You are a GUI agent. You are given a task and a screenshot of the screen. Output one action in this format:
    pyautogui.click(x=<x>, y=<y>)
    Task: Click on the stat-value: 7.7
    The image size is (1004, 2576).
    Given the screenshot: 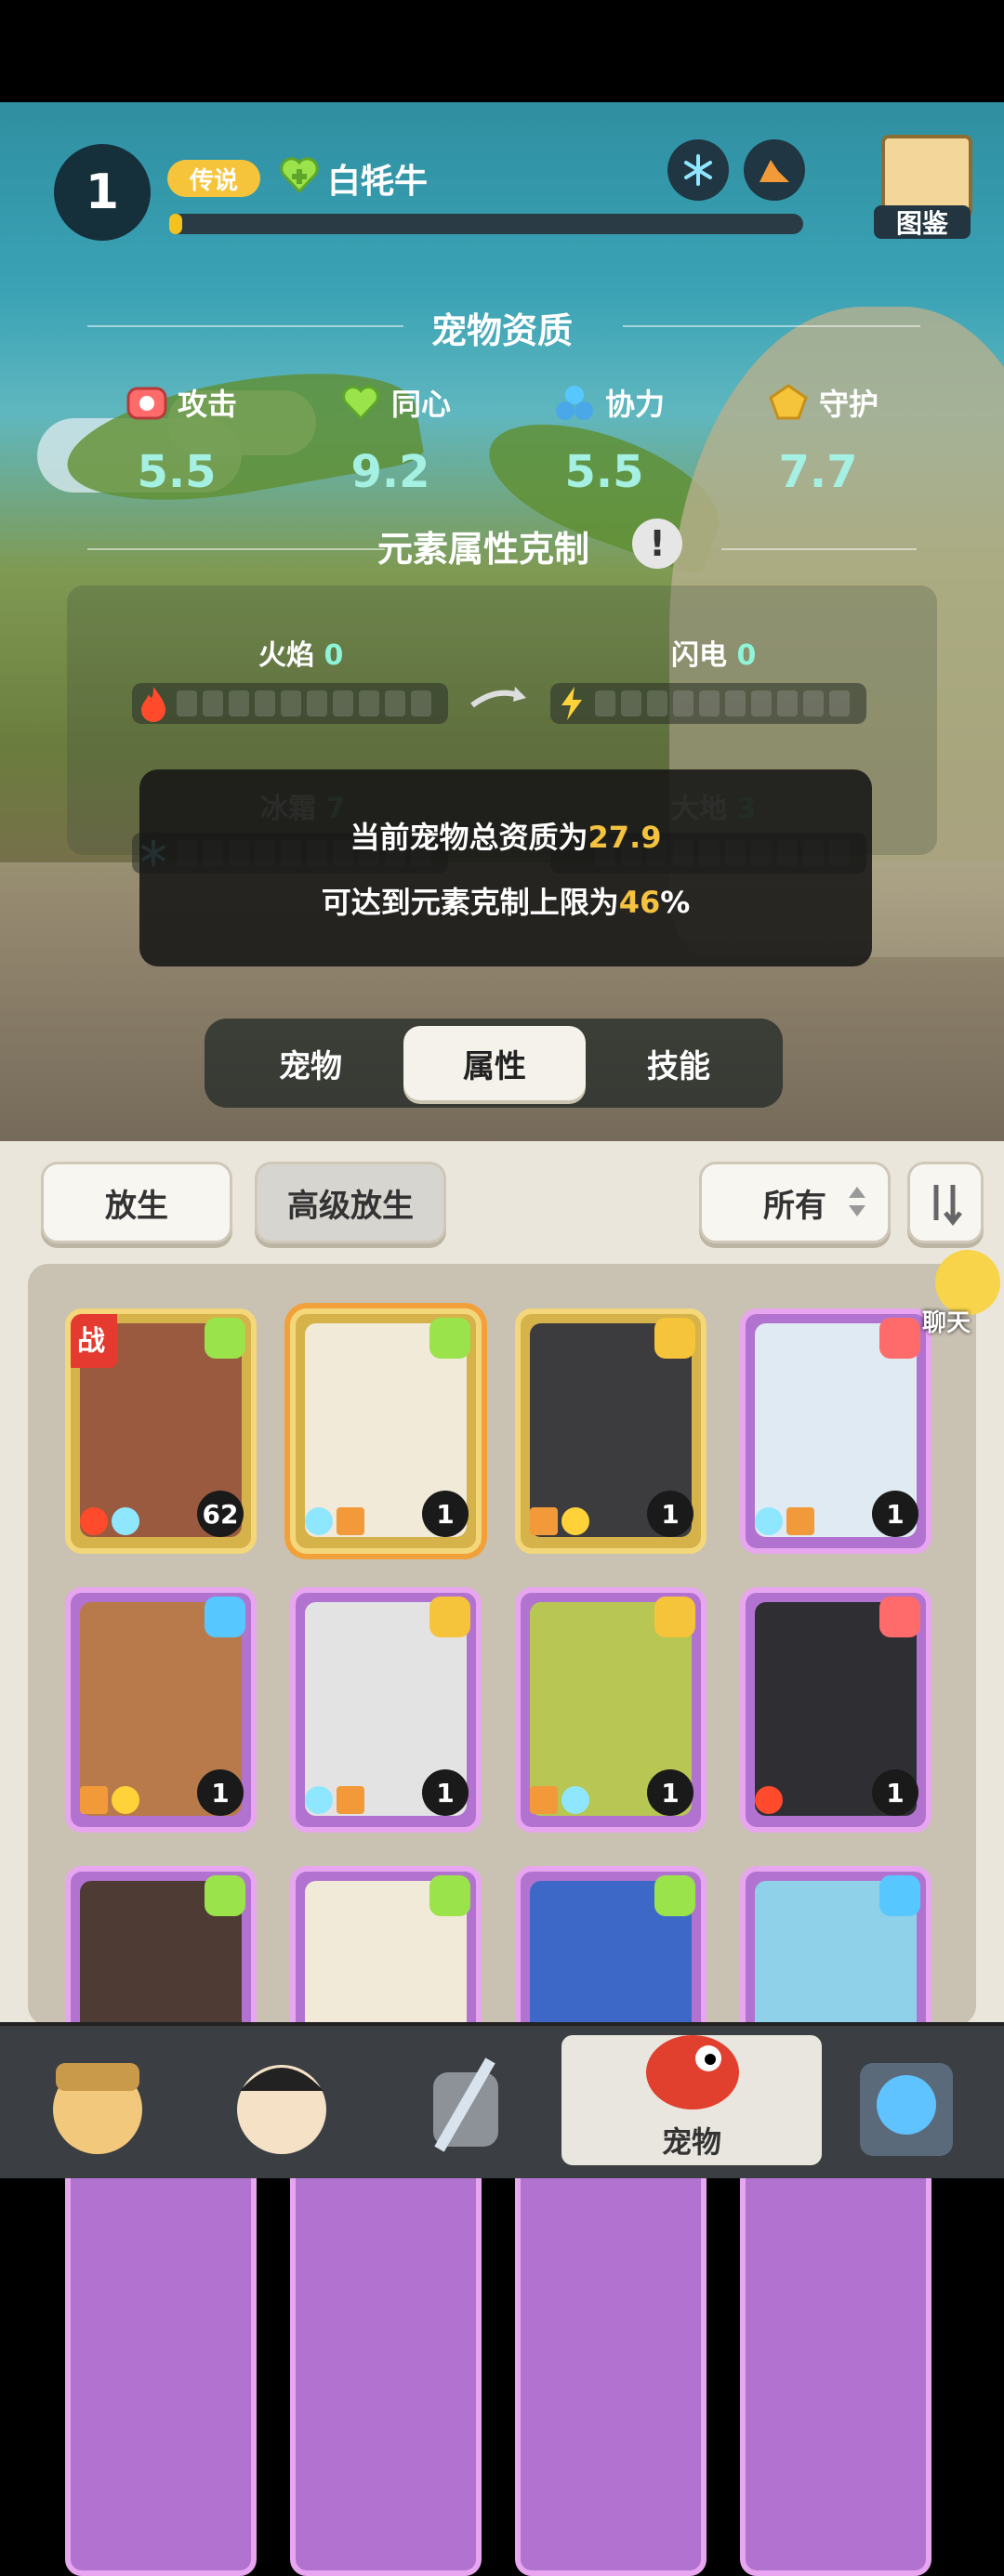 What is the action you would take?
    pyautogui.click(x=818, y=472)
    